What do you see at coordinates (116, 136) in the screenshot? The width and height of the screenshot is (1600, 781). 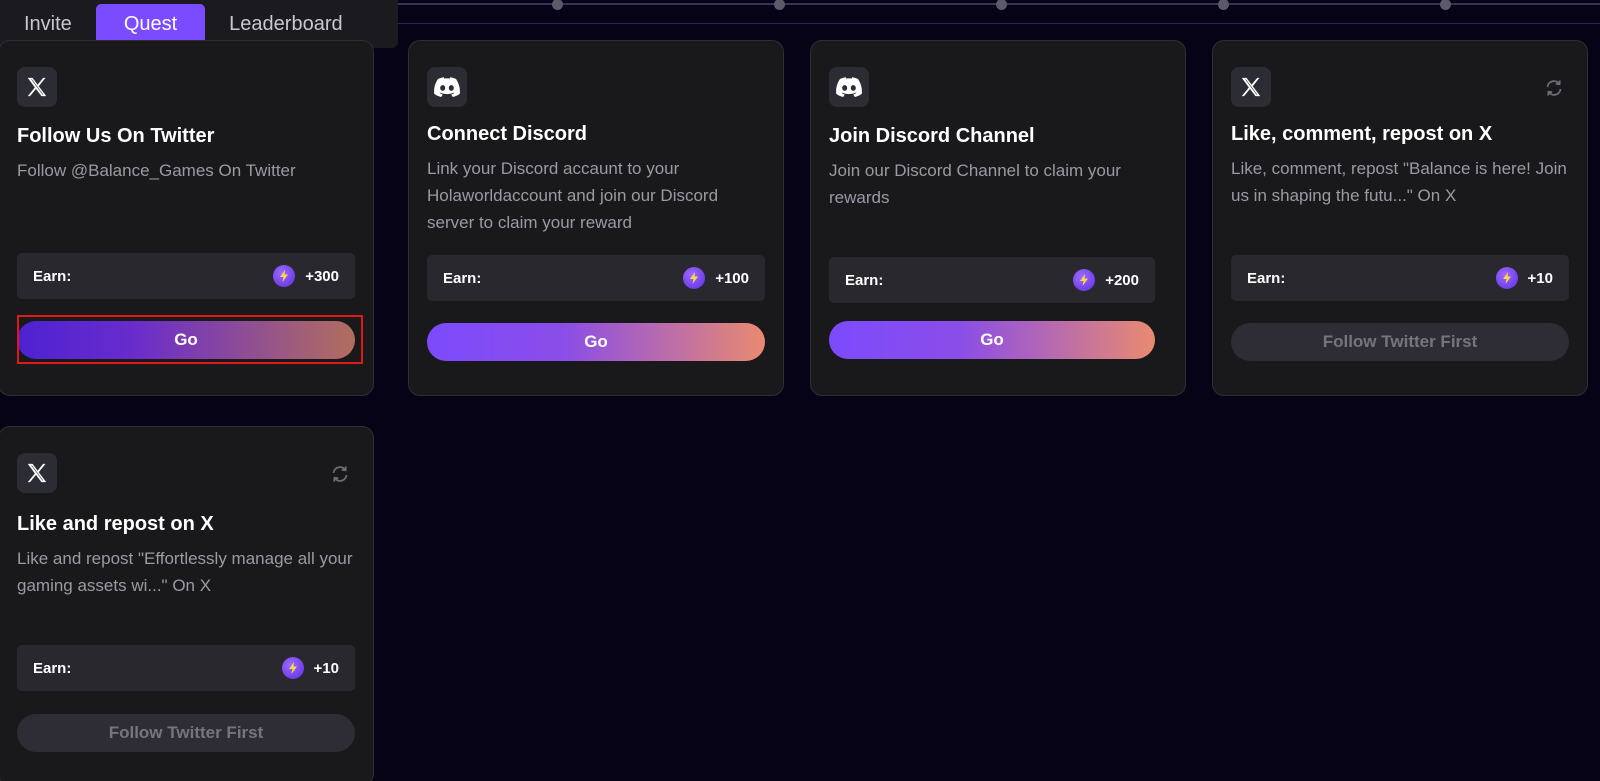 I see `quest-title: Follow Us On Twitter` at bounding box center [116, 136].